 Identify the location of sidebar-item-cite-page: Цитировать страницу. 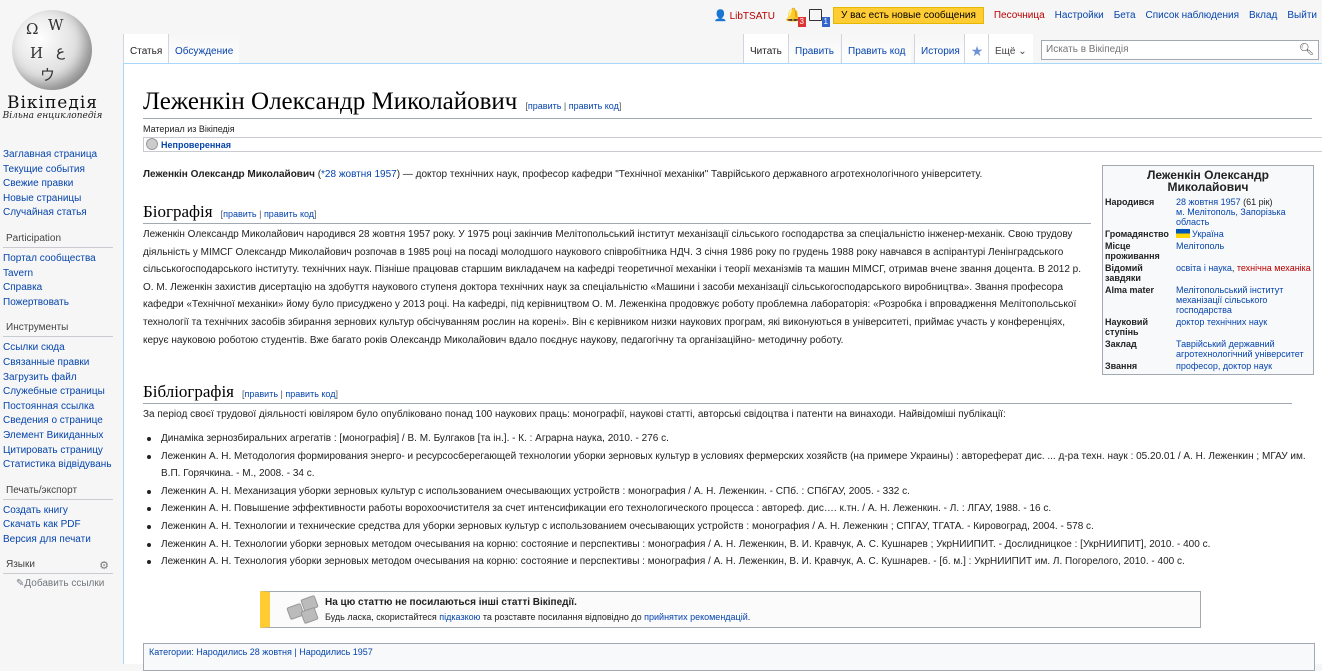
(53, 450).